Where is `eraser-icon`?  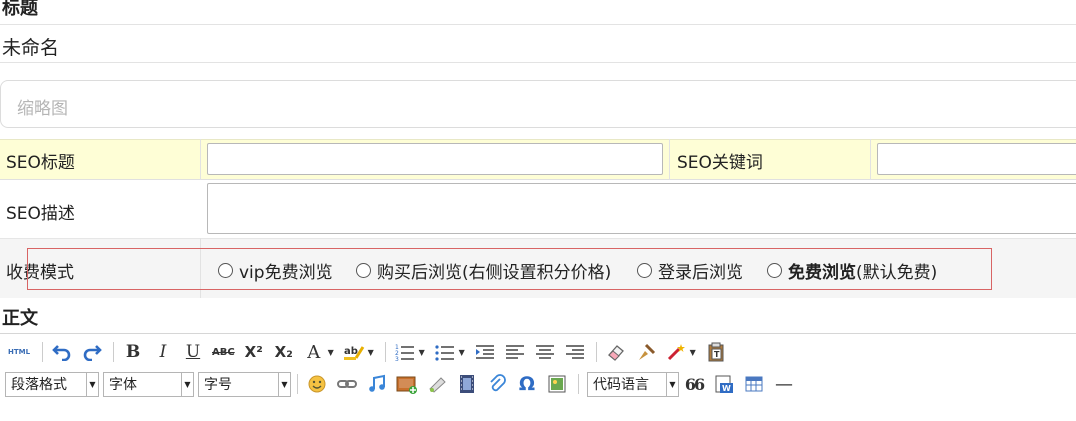 eraser-icon is located at coordinates (616, 352).